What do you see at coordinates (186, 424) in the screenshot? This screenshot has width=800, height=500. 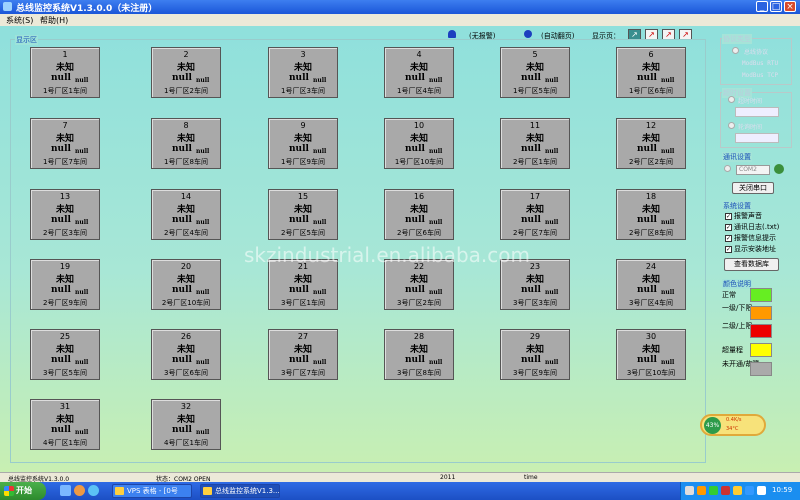 I see `monitor-tile: 32 未知 null null 4号厂区1车间` at bounding box center [186, 424].